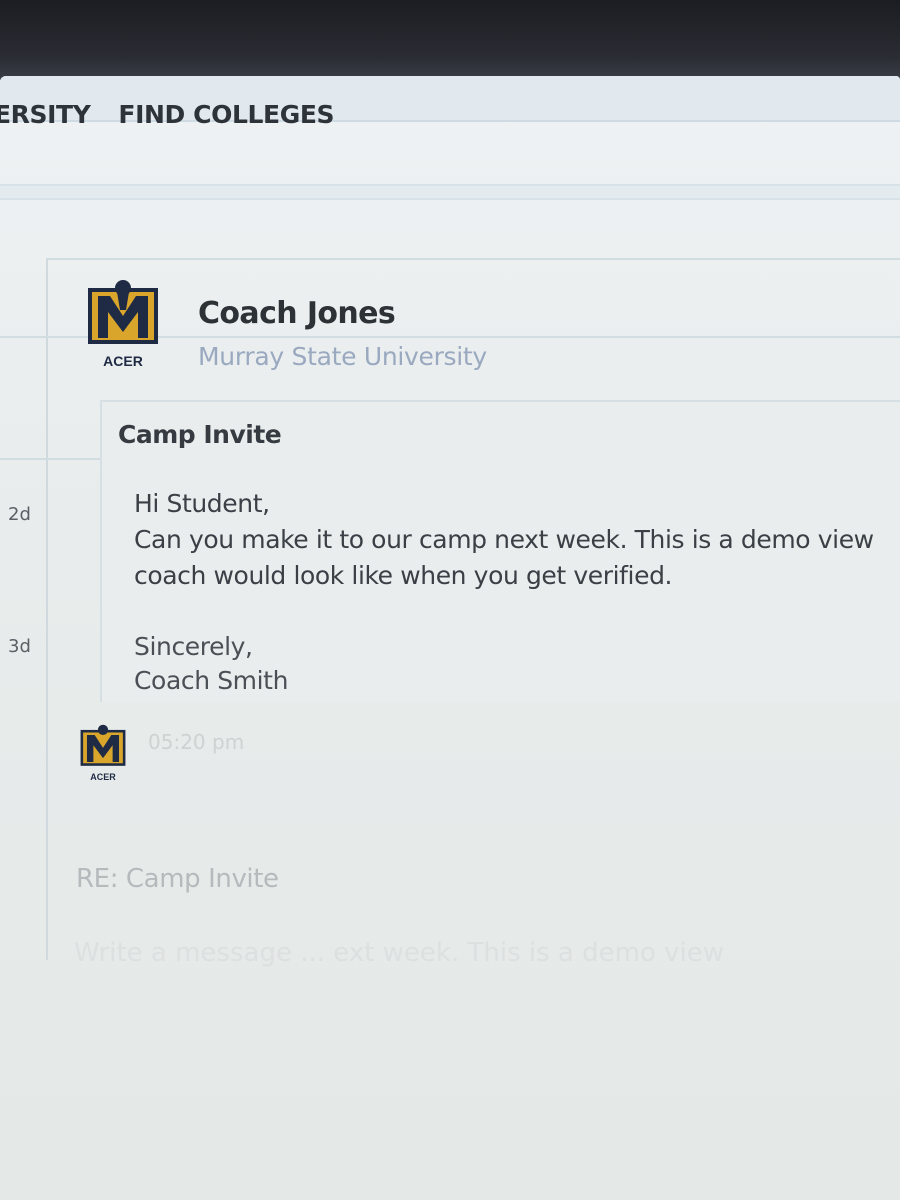 The height and width of the screenshot is (1200, 900). Describe the element at coordinates (211, 680) in the screenshot. I see `signature-name: Coach Smith` at that location.